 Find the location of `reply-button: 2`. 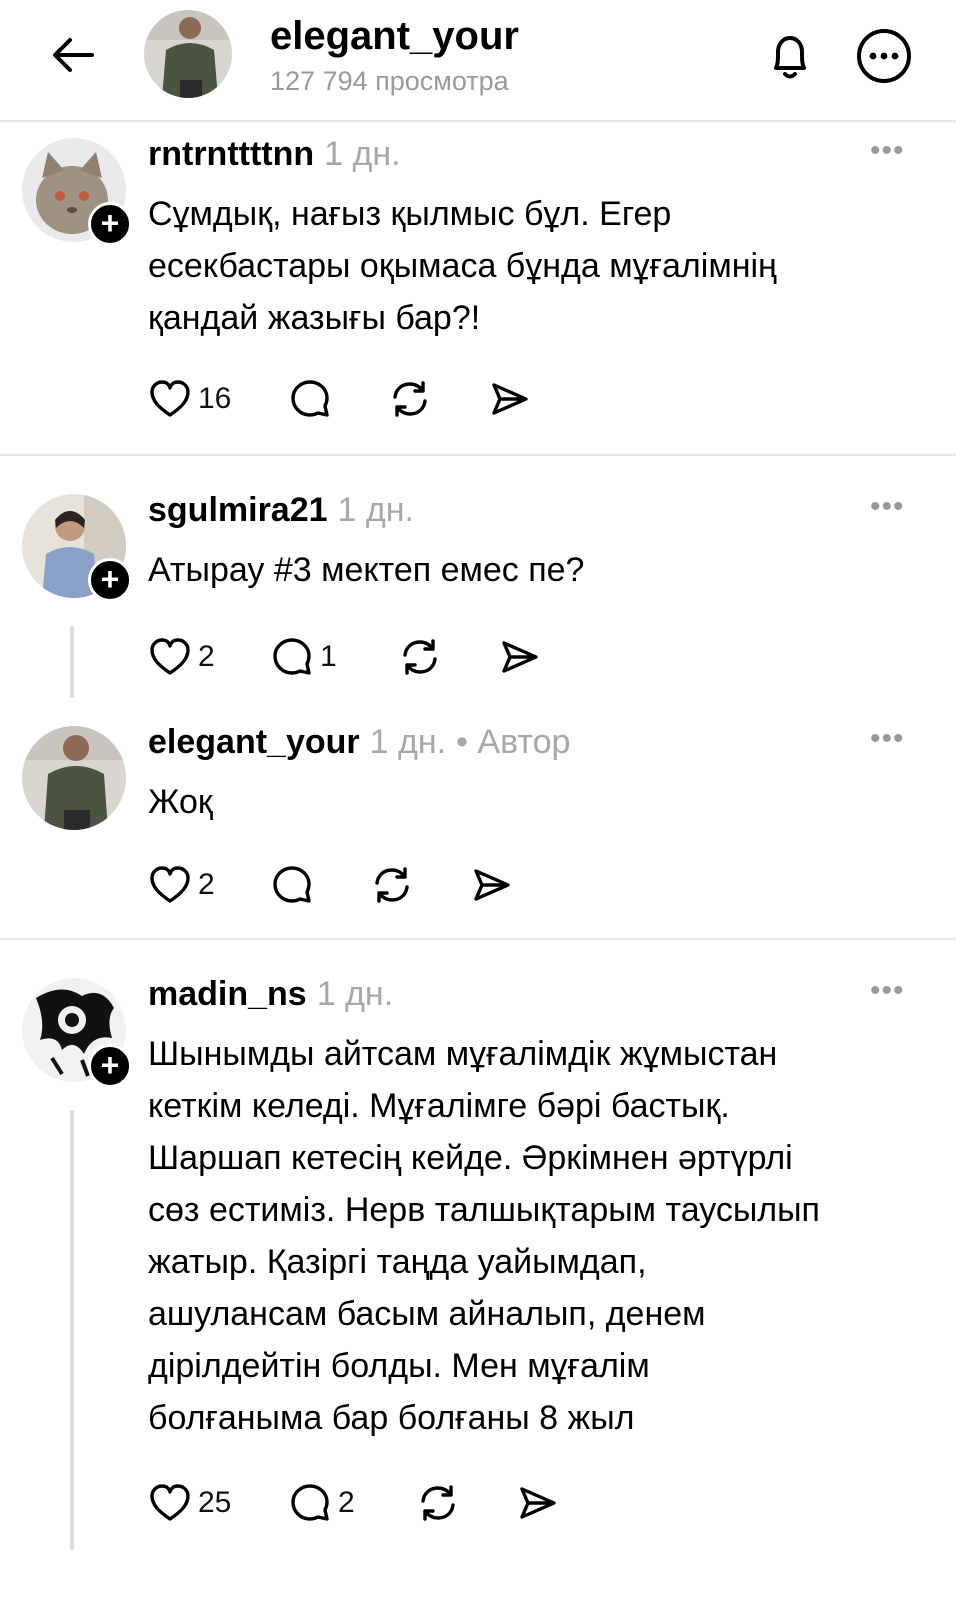

reply-button: 2 is located at coordinates (321, 1503).